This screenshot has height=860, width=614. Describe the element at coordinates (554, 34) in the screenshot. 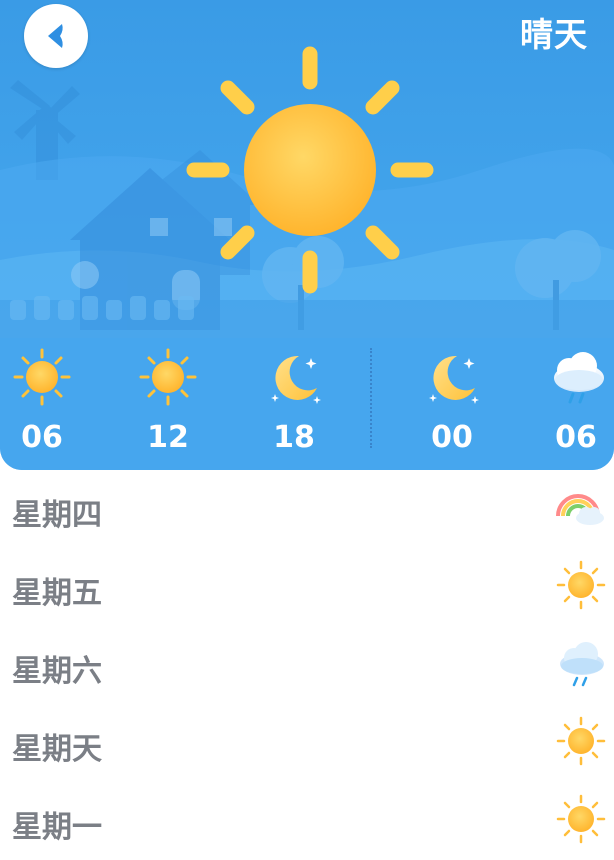

I see `weather-condition: 晴天` at that location.